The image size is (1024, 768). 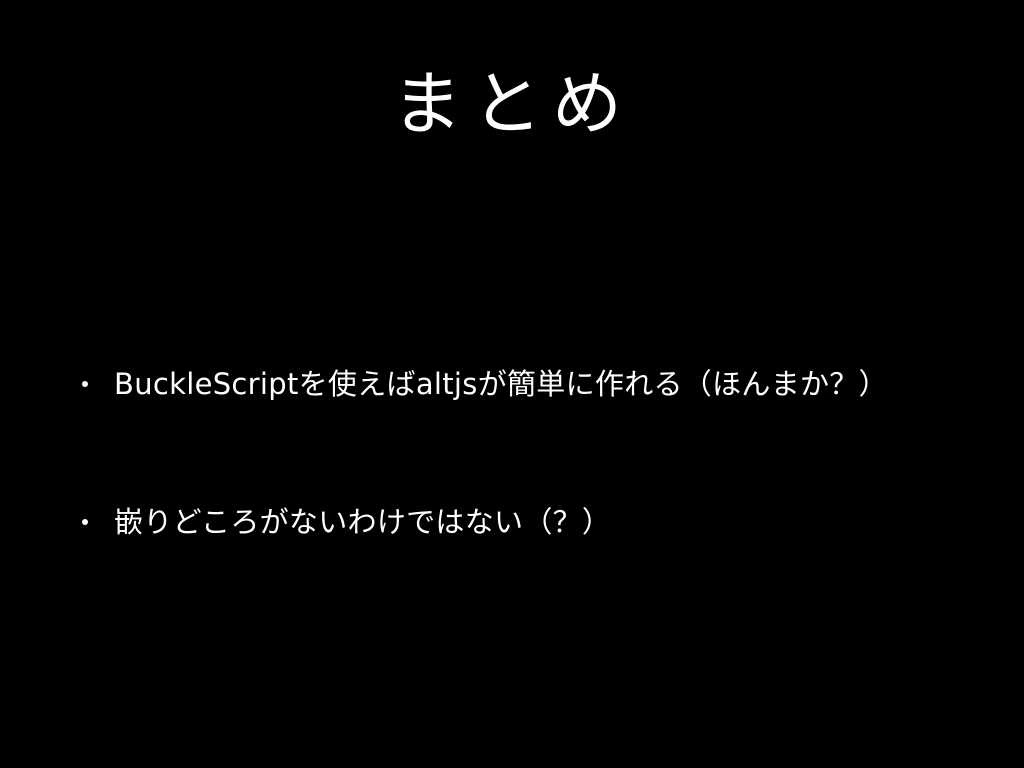 I want to click on bullet-text: 嵌りどころがないわけではない（？）, so click(x=363, y=522).